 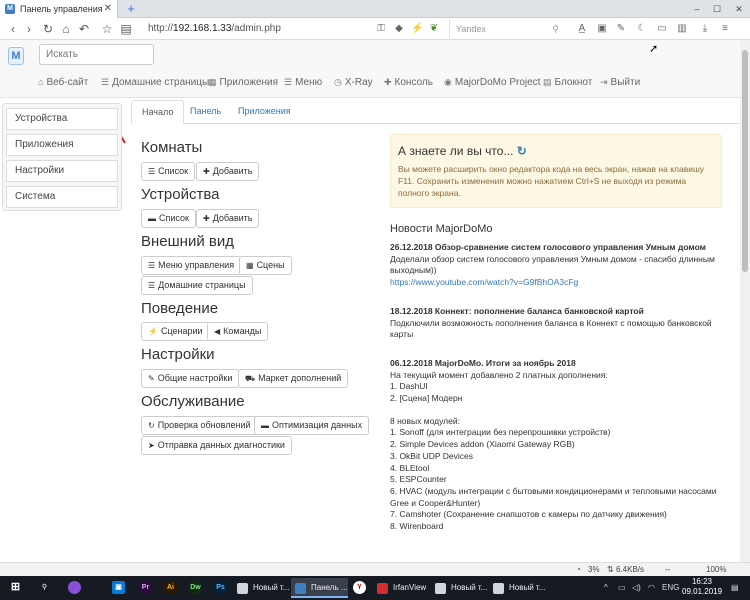 What do you see at coordinates (567, 82) in the screenshot?
I see `menu-item-notebook: ▤ Блокнот` at bounding box center [567, 82].